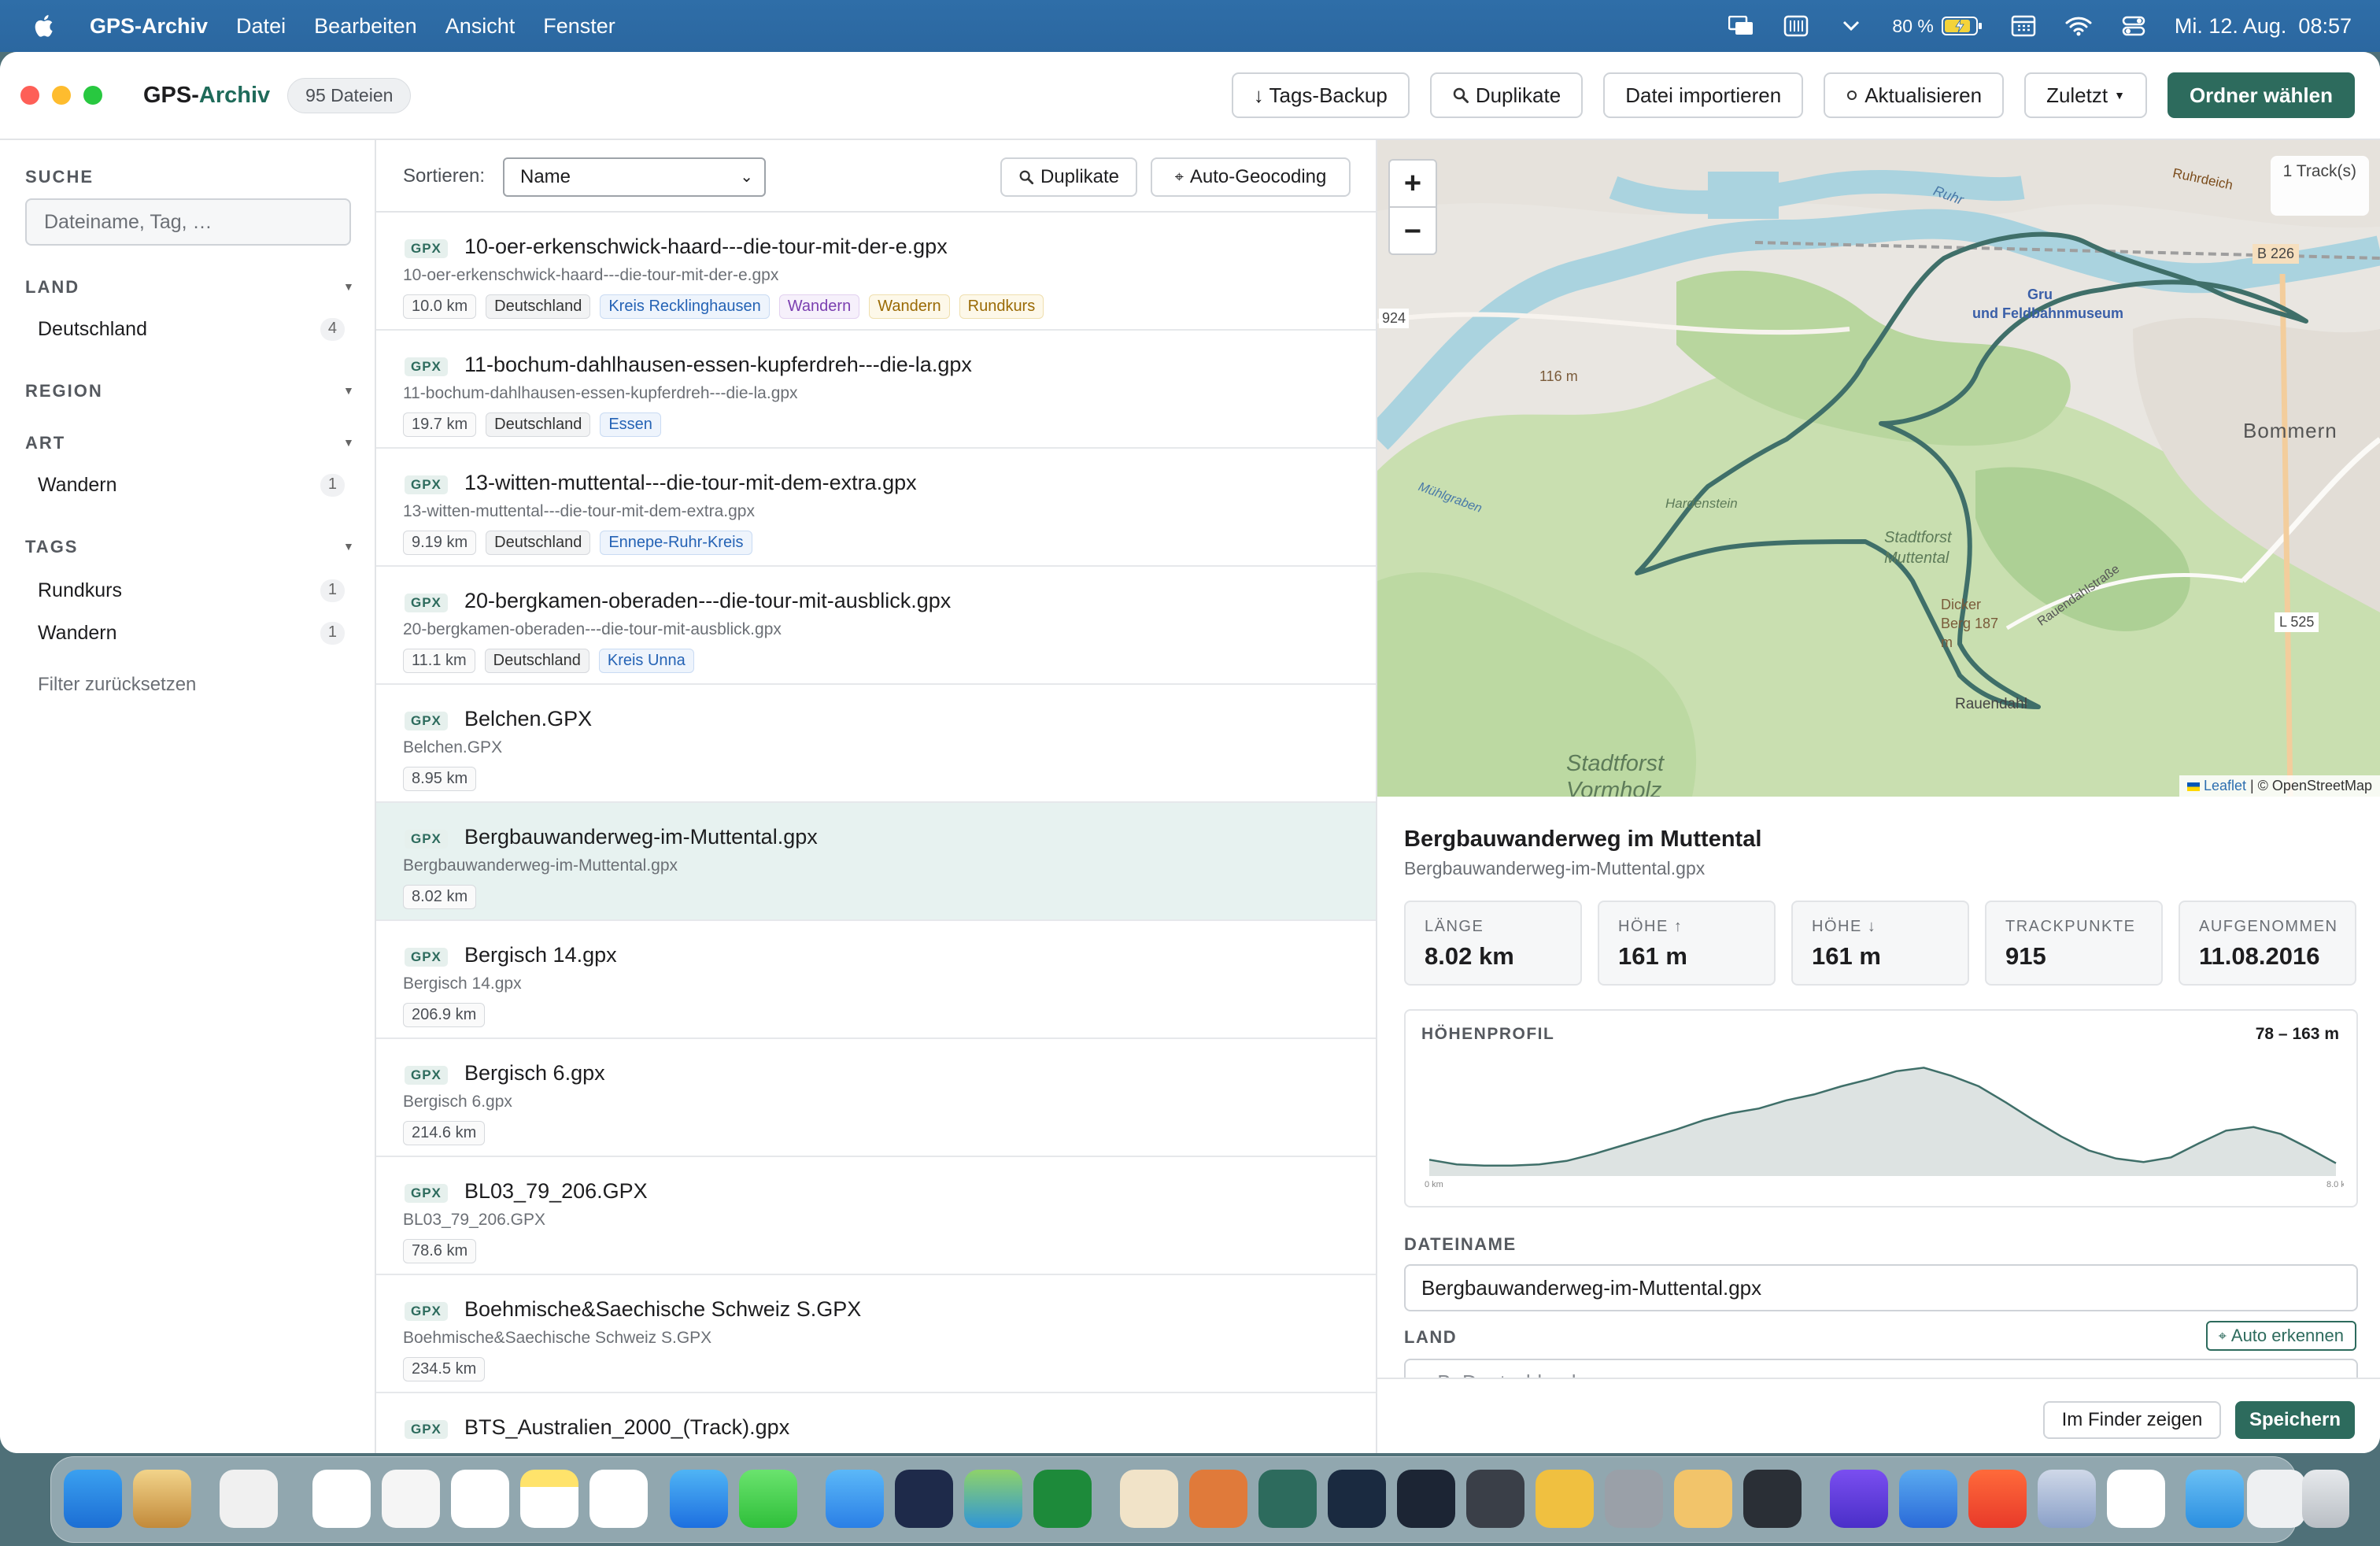 Image resolution: width=2380 pixels, height=1546 pixels. I want to click on control-center-icon, so click(2133, 26).